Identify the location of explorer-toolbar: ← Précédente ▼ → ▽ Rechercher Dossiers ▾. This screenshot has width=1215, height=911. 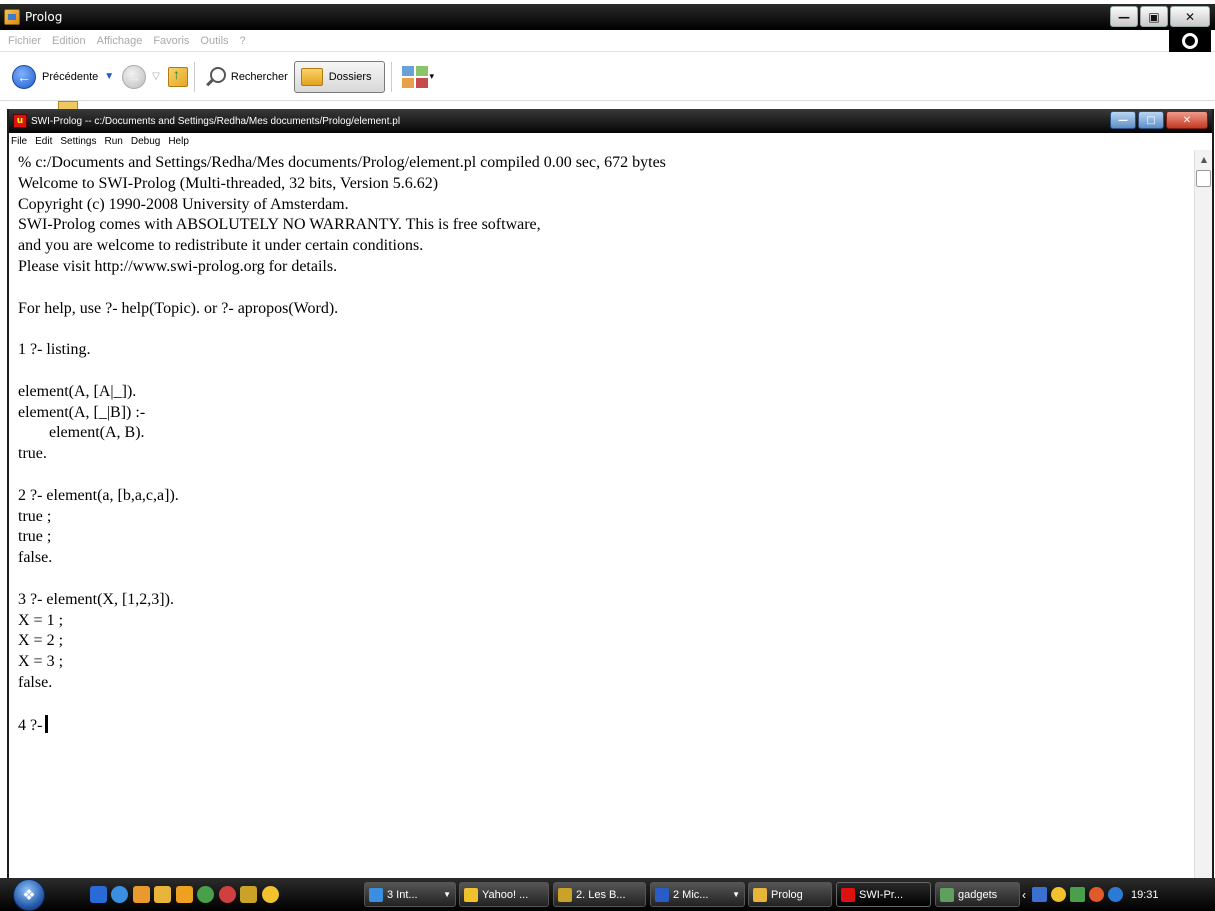
(607, 77).